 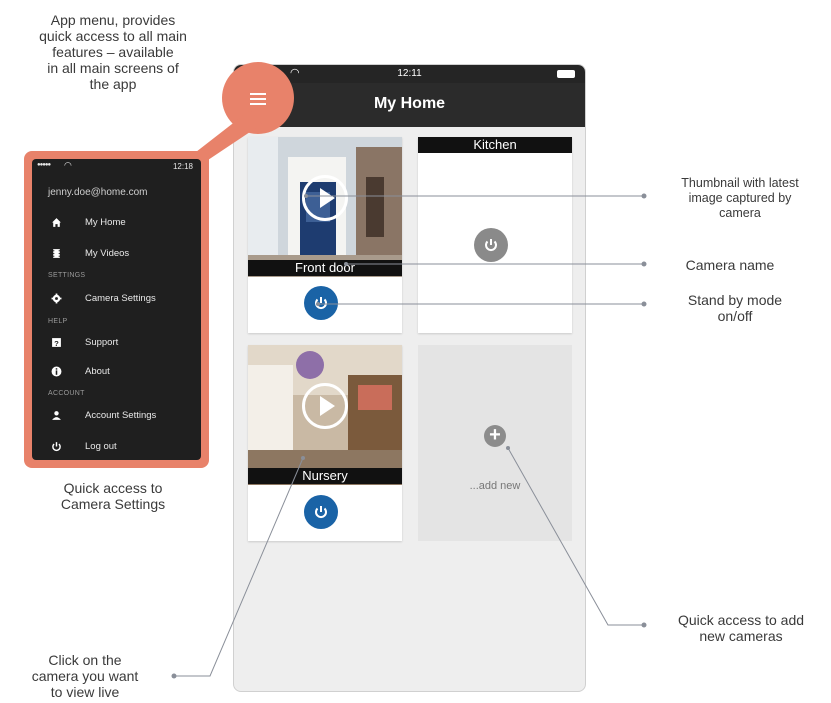 What do you see at coordinates (68, 165) in the screenshot?
I see `wifi-icon: ◠` at bounding box center [68, 165].